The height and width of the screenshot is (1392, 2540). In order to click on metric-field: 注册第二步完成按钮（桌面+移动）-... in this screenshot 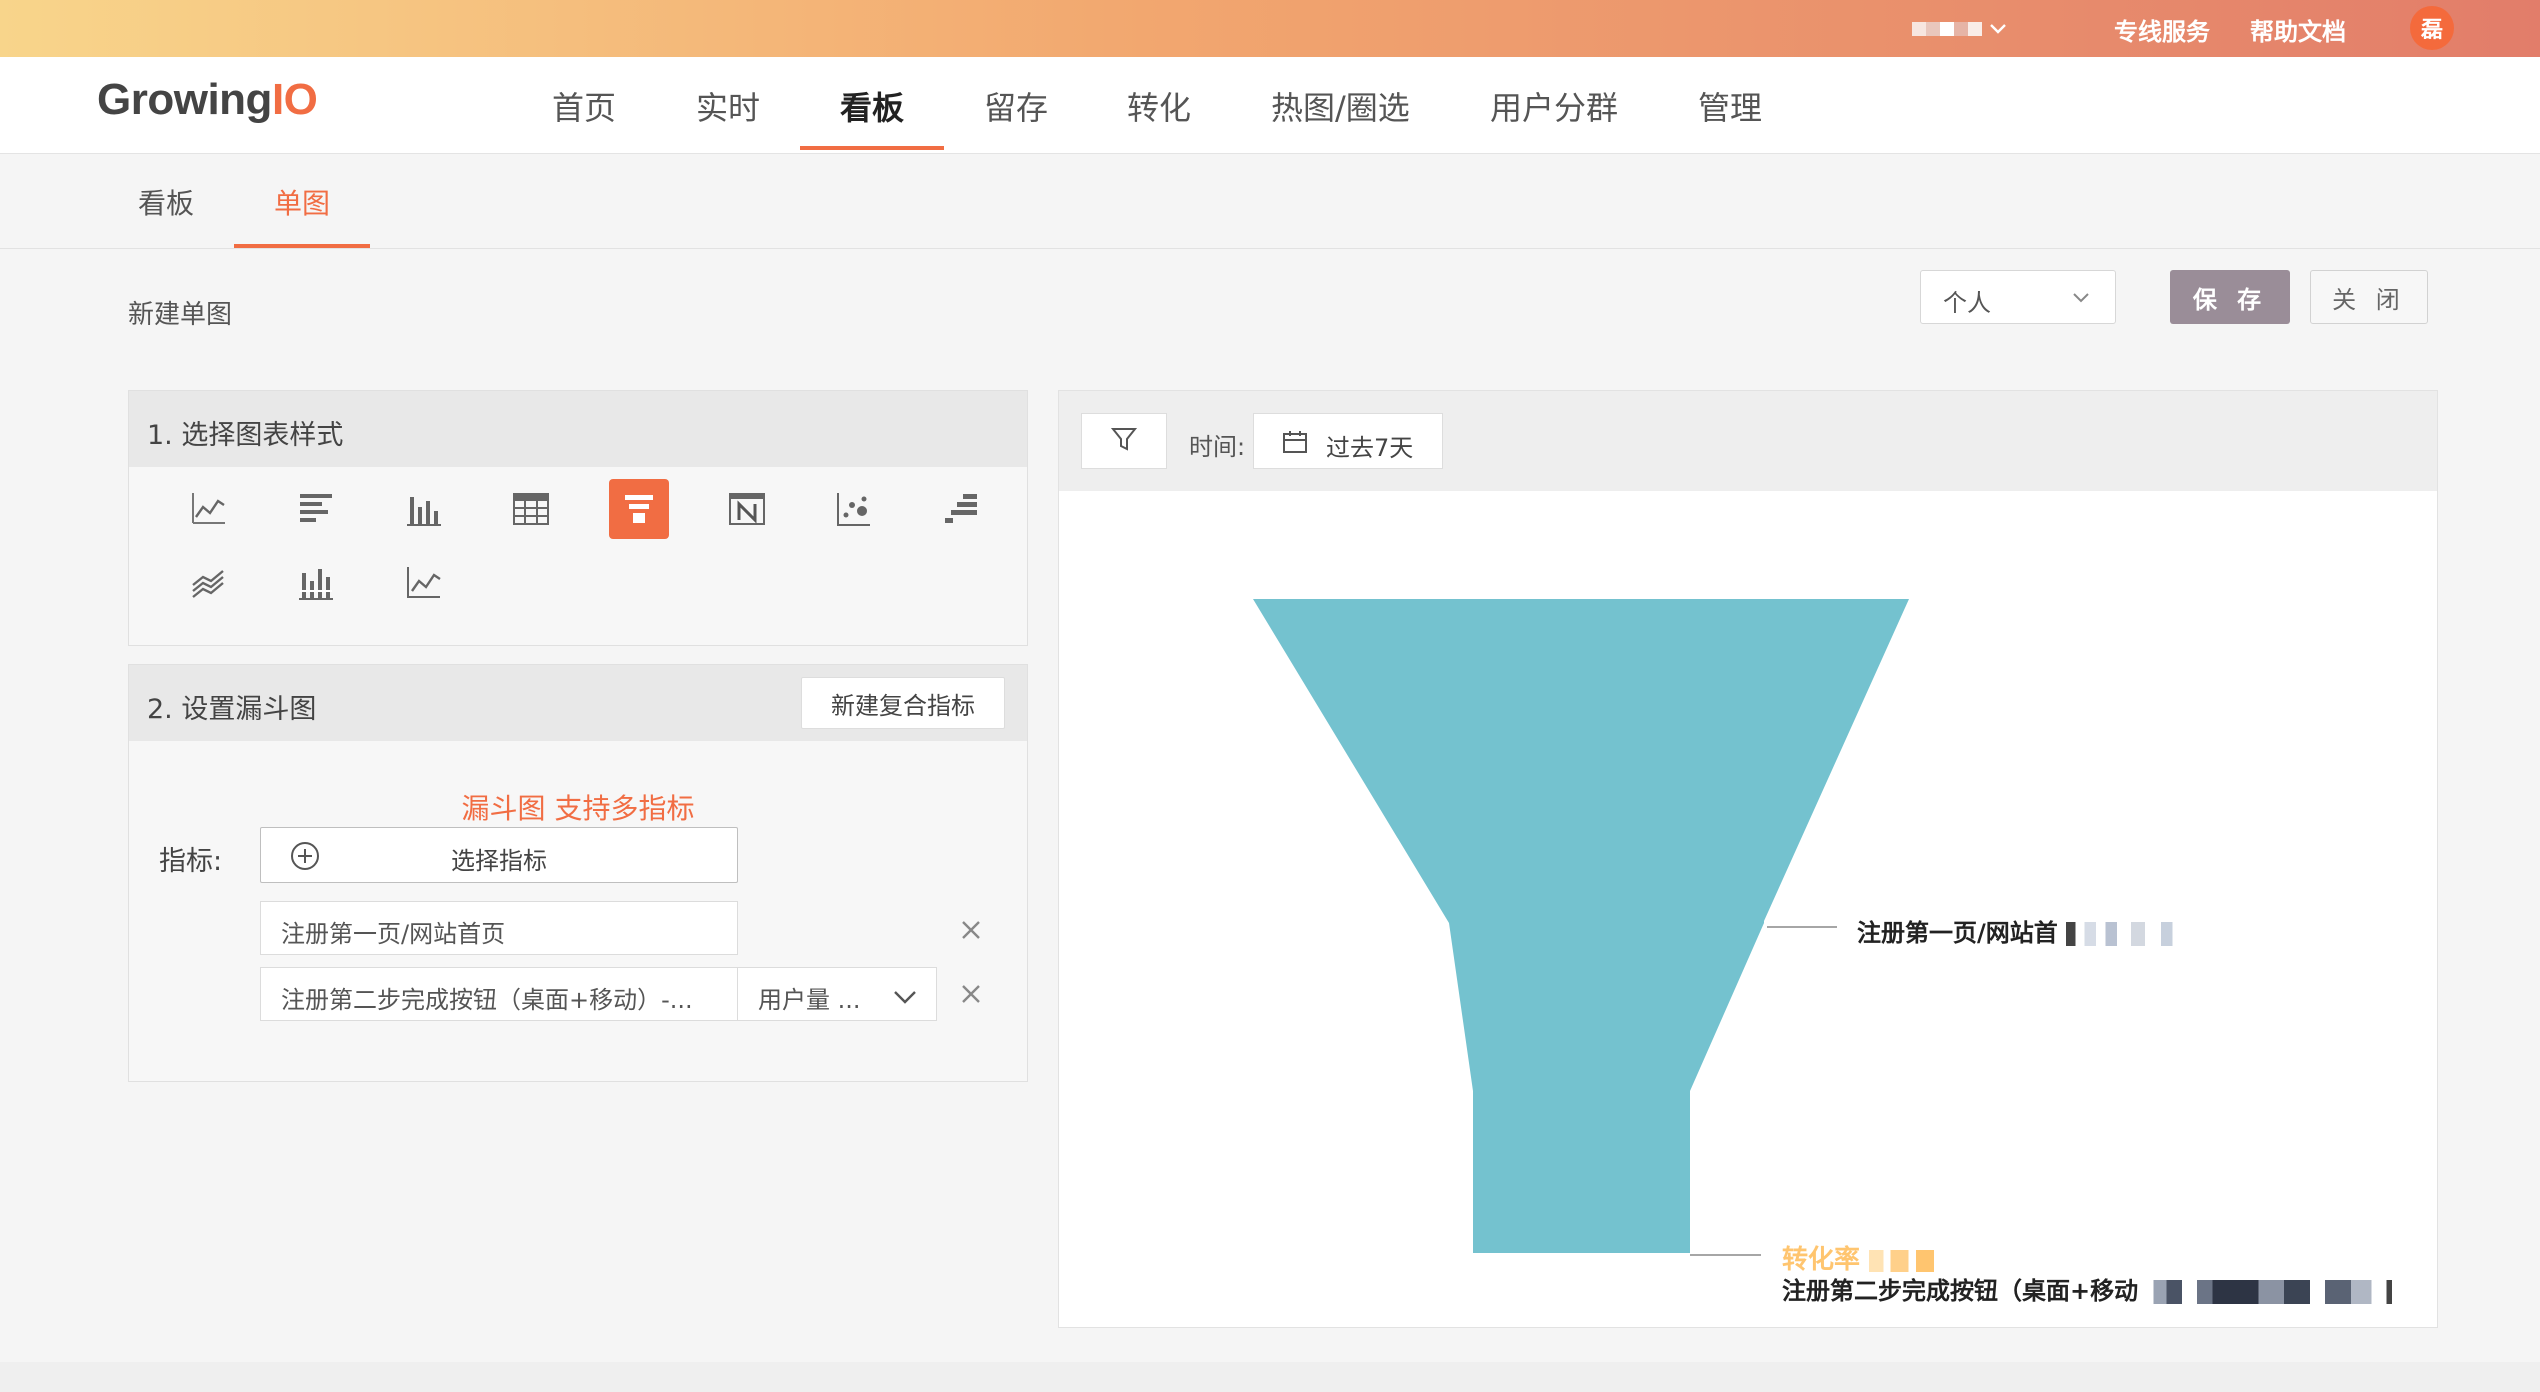, I will do `click(499, 994)`.